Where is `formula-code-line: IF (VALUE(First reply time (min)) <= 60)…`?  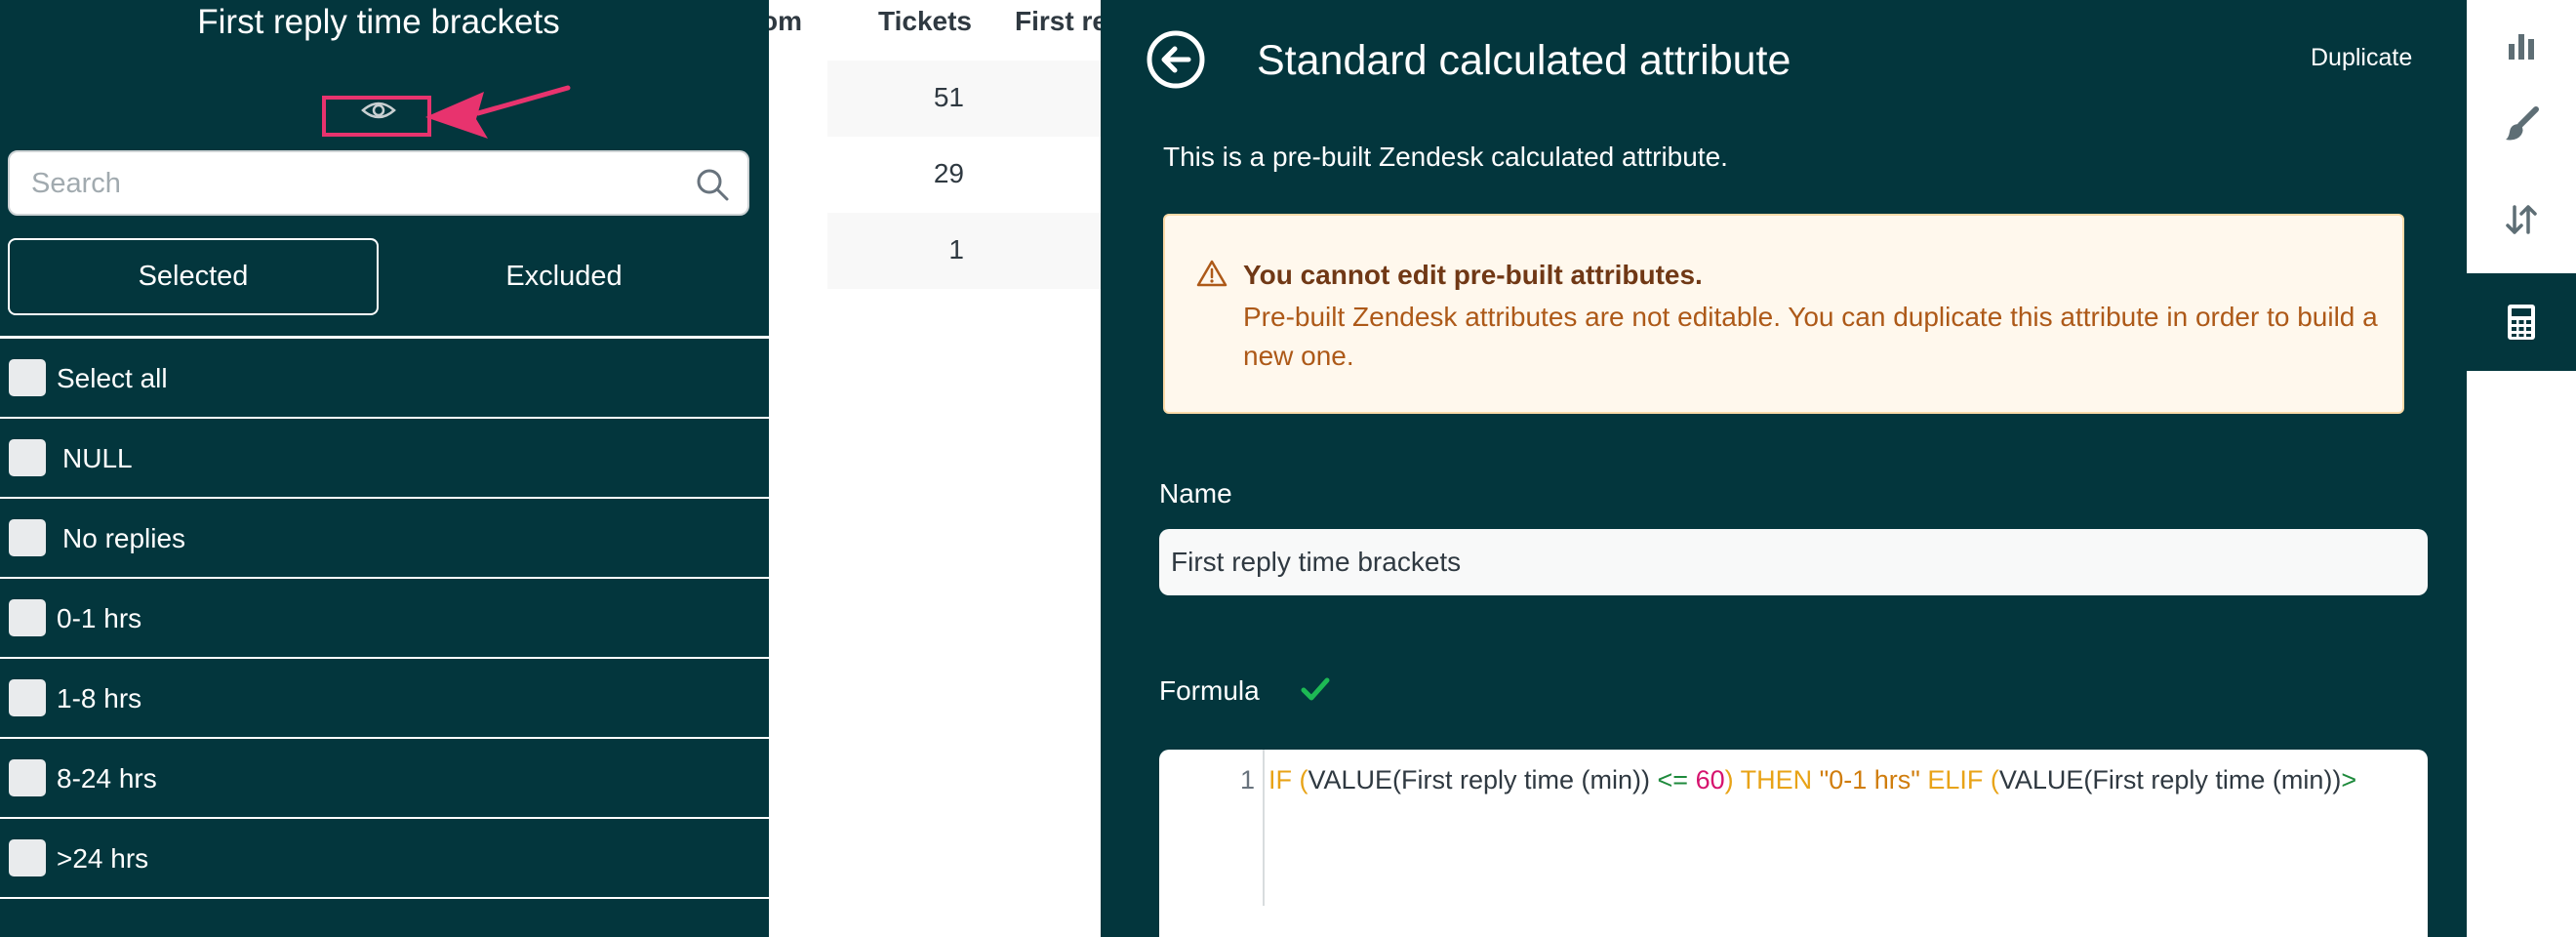
formula-code-line: IF (VALUE(First reply time (min)) <= 60)… is located at coordinates (1812, 780).